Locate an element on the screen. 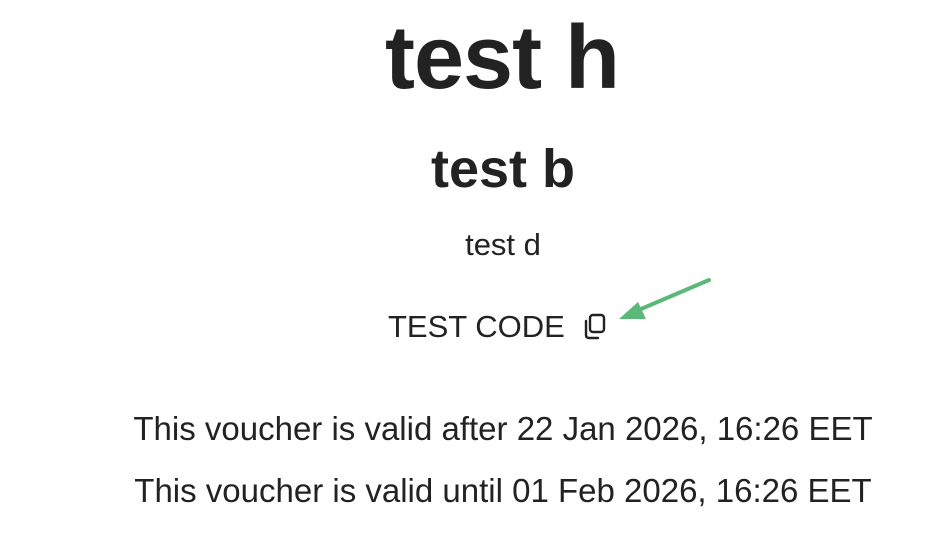  voucher-description: test d is located at coordinates (503, 244).